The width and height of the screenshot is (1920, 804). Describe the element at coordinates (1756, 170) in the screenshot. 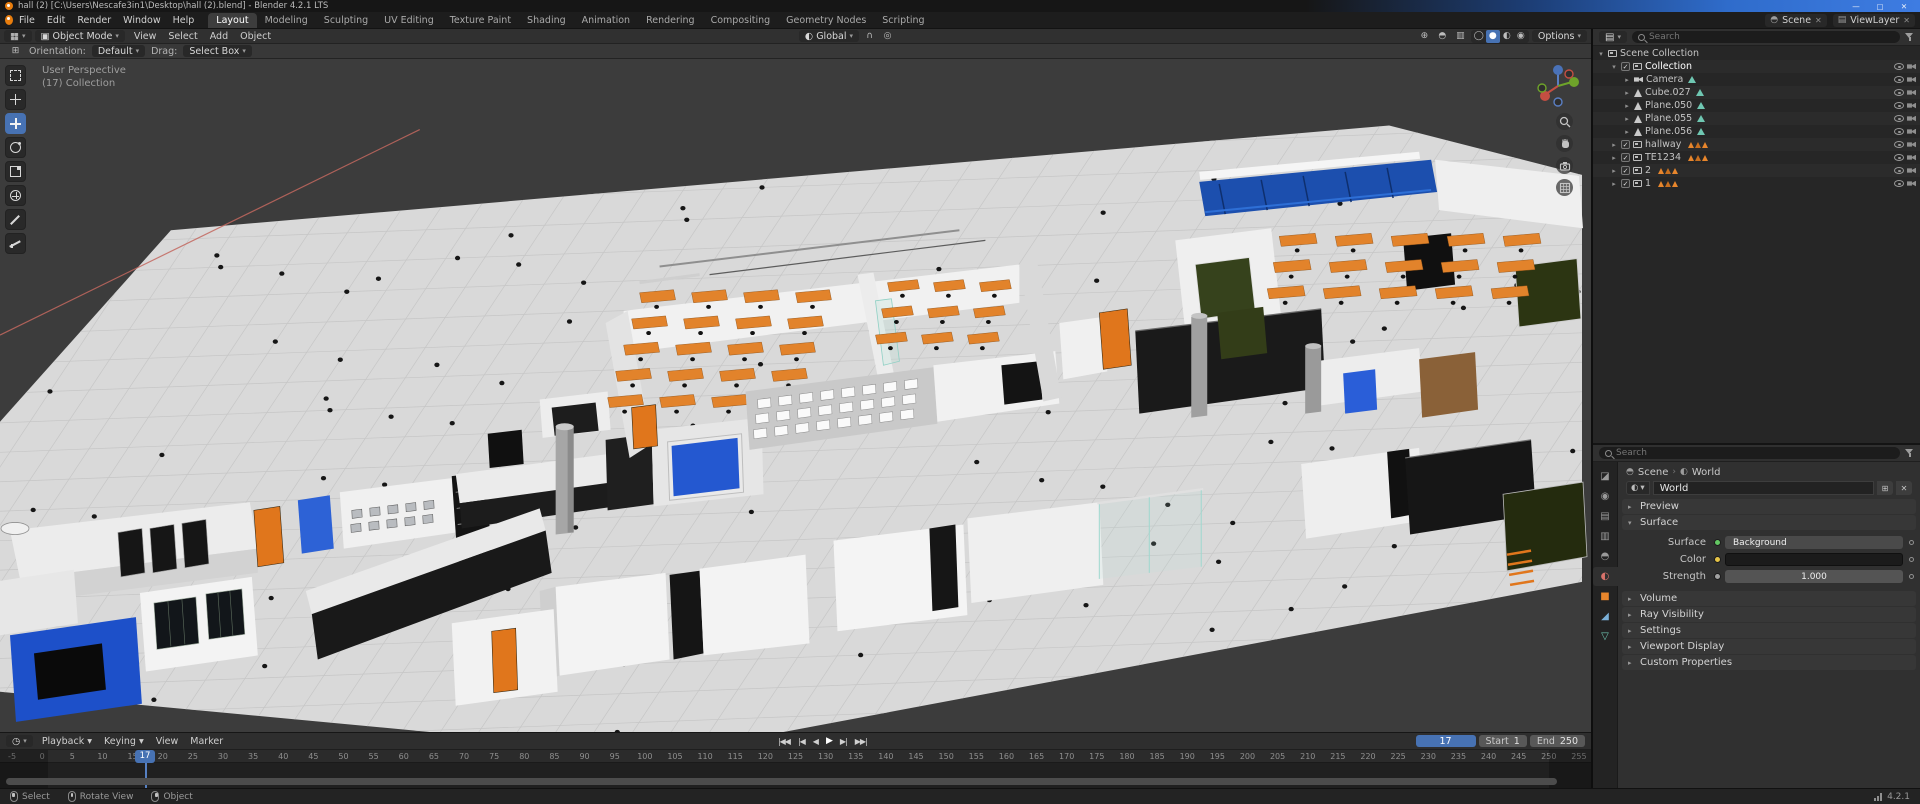

I see `outliner-row-2: ▸ ✓ 2` at that location.